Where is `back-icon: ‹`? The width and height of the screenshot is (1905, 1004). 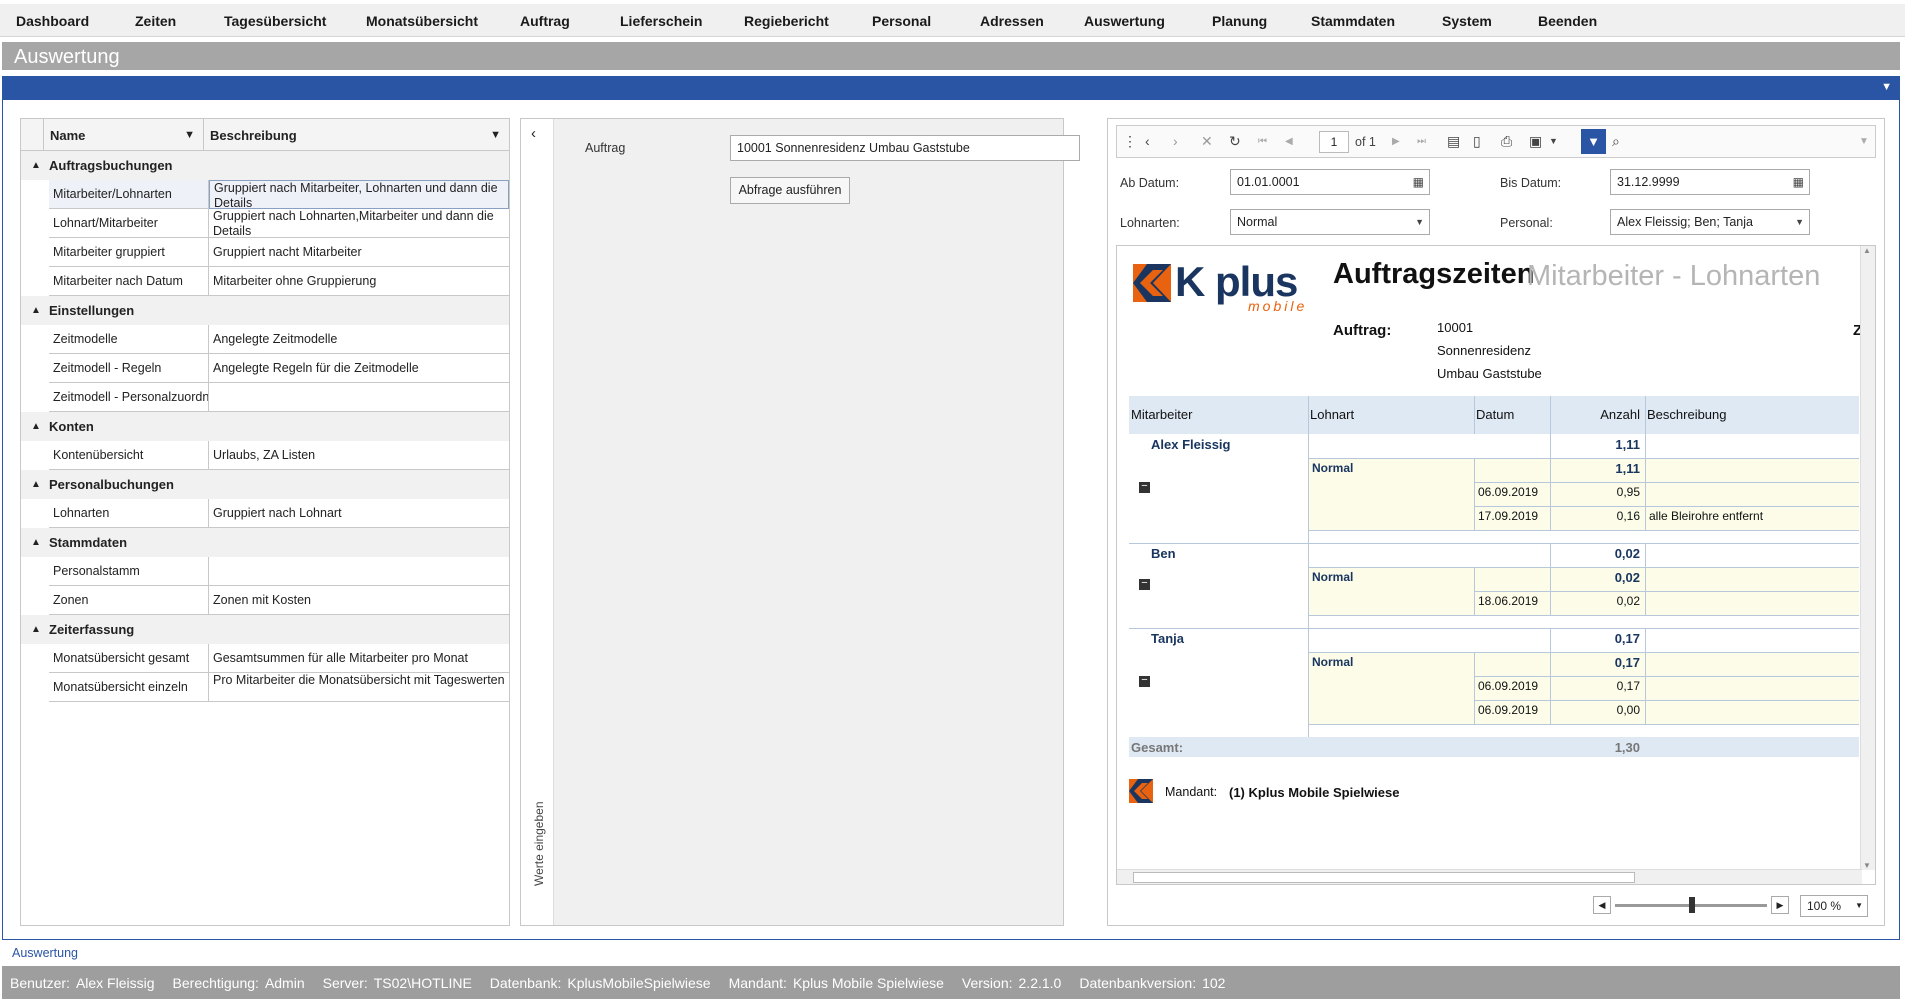 back-icon: ‹ is located at coordinates (1147, 141).